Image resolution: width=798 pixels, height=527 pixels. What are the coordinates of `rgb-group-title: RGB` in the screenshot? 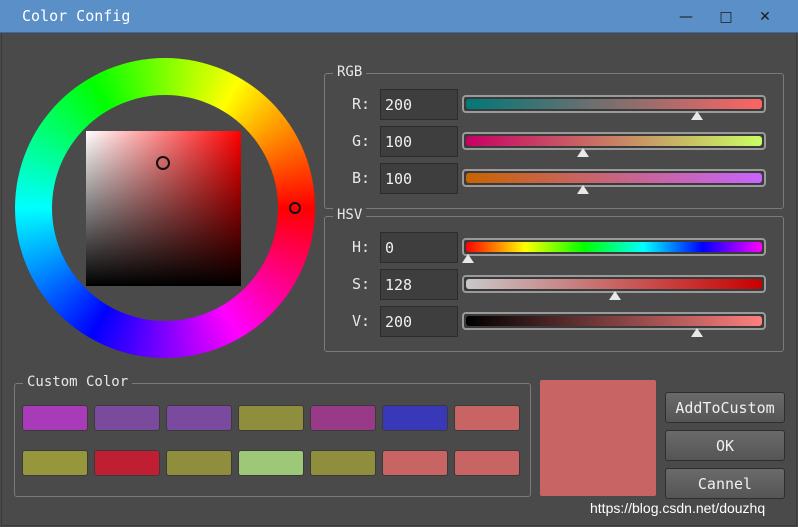 It's located at (350, 72).